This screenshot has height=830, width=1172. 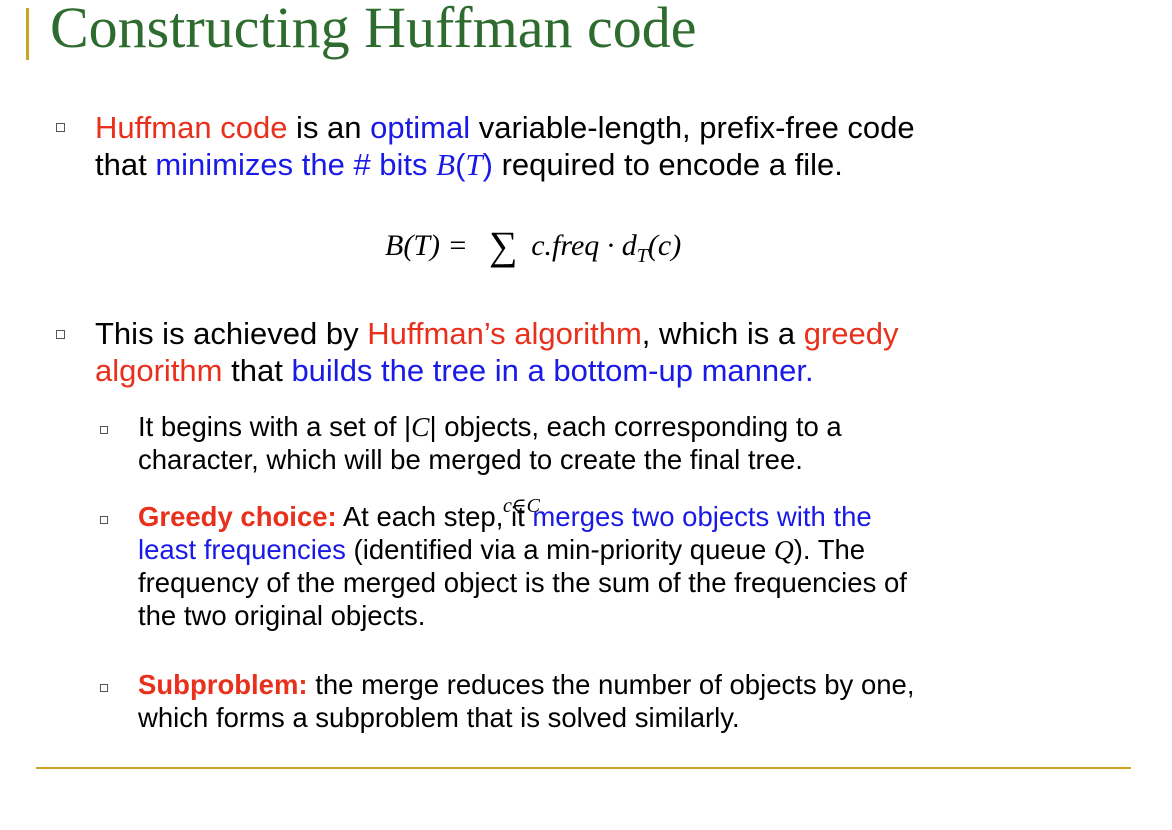 I want to click on term-huffmans-algorithm: Huffman’s algorithm, so click(x=504, y=333).